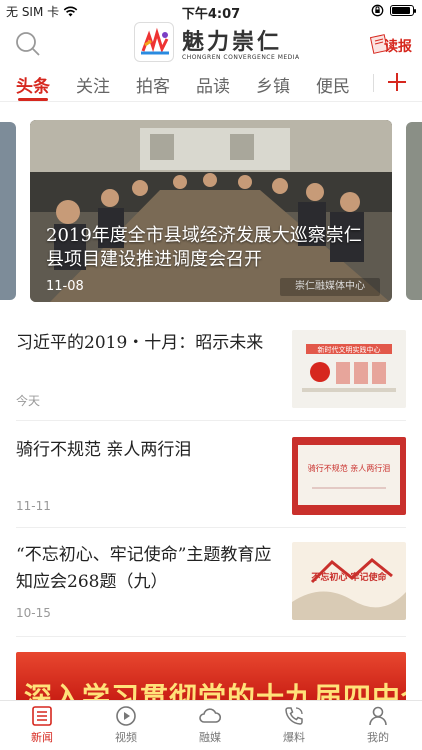 This screenshot has height=750, width=422. I want to click on search-icon, so click(28, 44).